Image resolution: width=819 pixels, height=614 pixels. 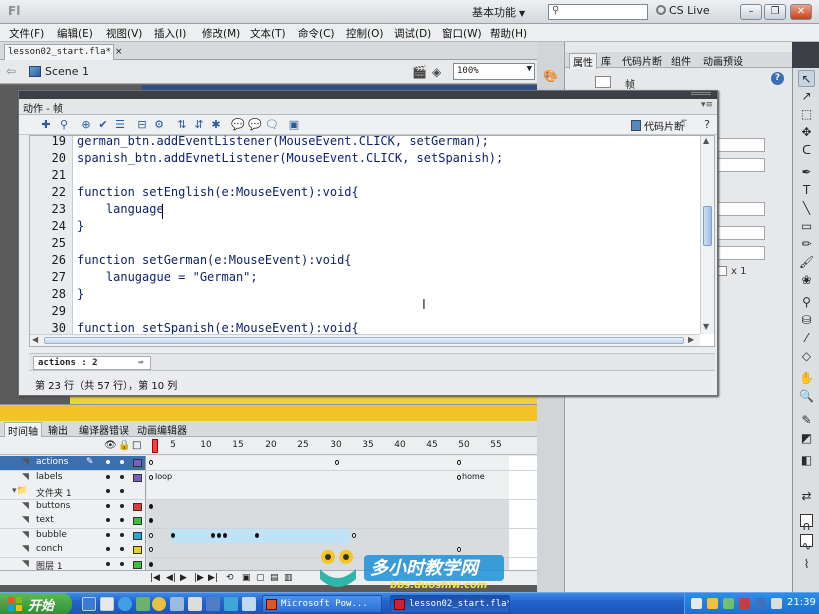 What do you see at coordinates (119, 52) in the screenshot?
I see `close-tab-icon: ×` at bounding box center [119, 52].